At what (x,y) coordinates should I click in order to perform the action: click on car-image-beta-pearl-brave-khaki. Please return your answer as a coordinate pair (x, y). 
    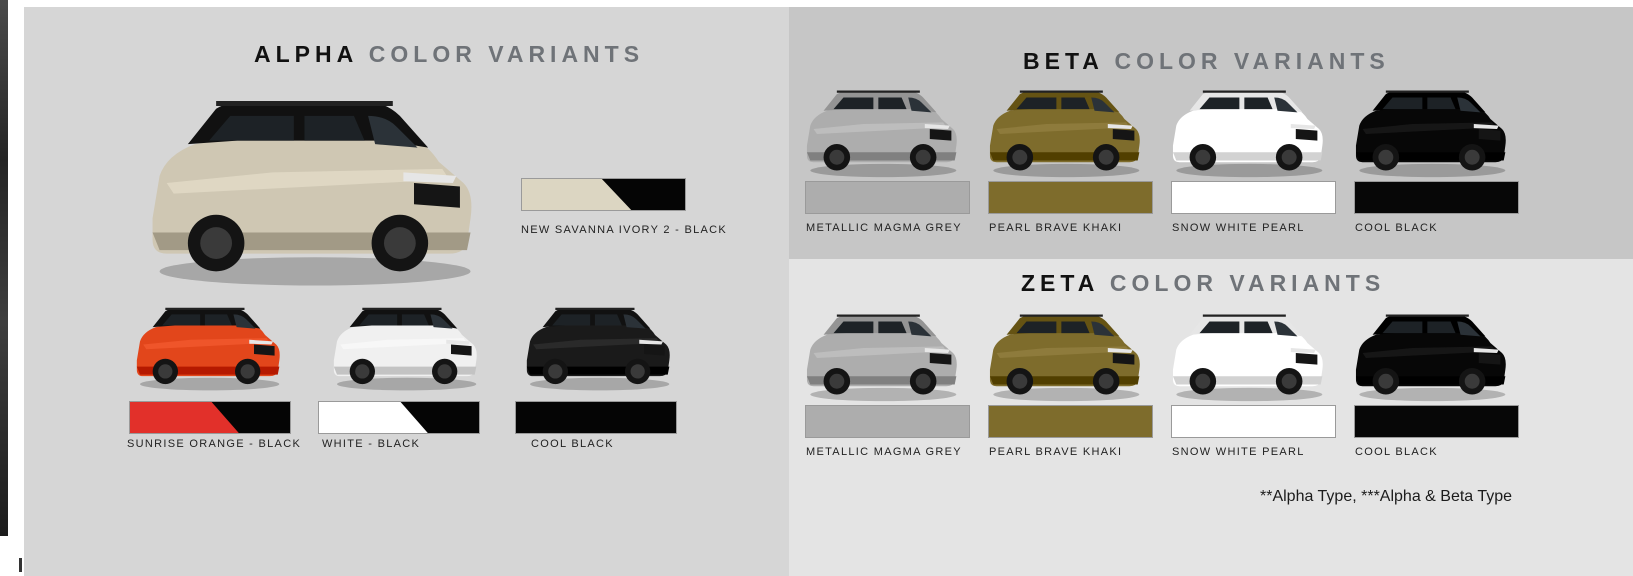
    Looking at the image, I should click on (1064, 134).